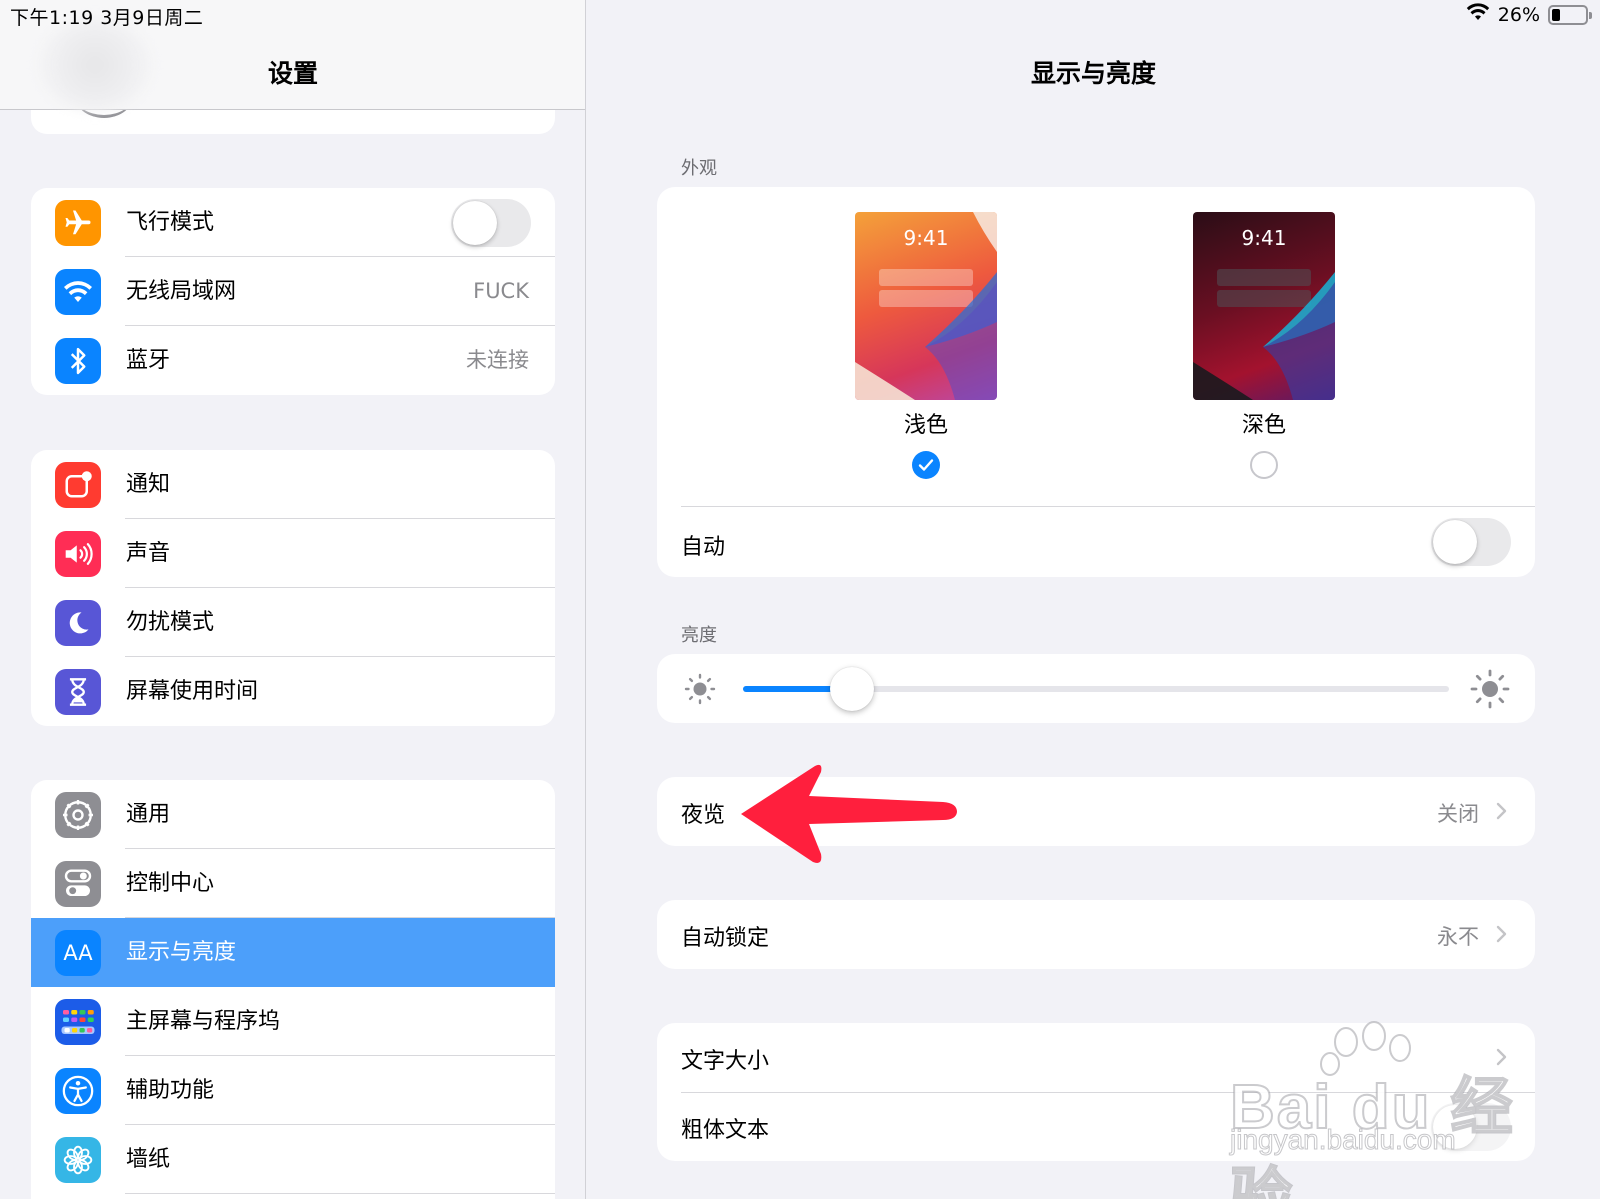  Describe the element at coordinates (703, 815) in the screenshot. I see `night-shift-label: 夜览` at that location.